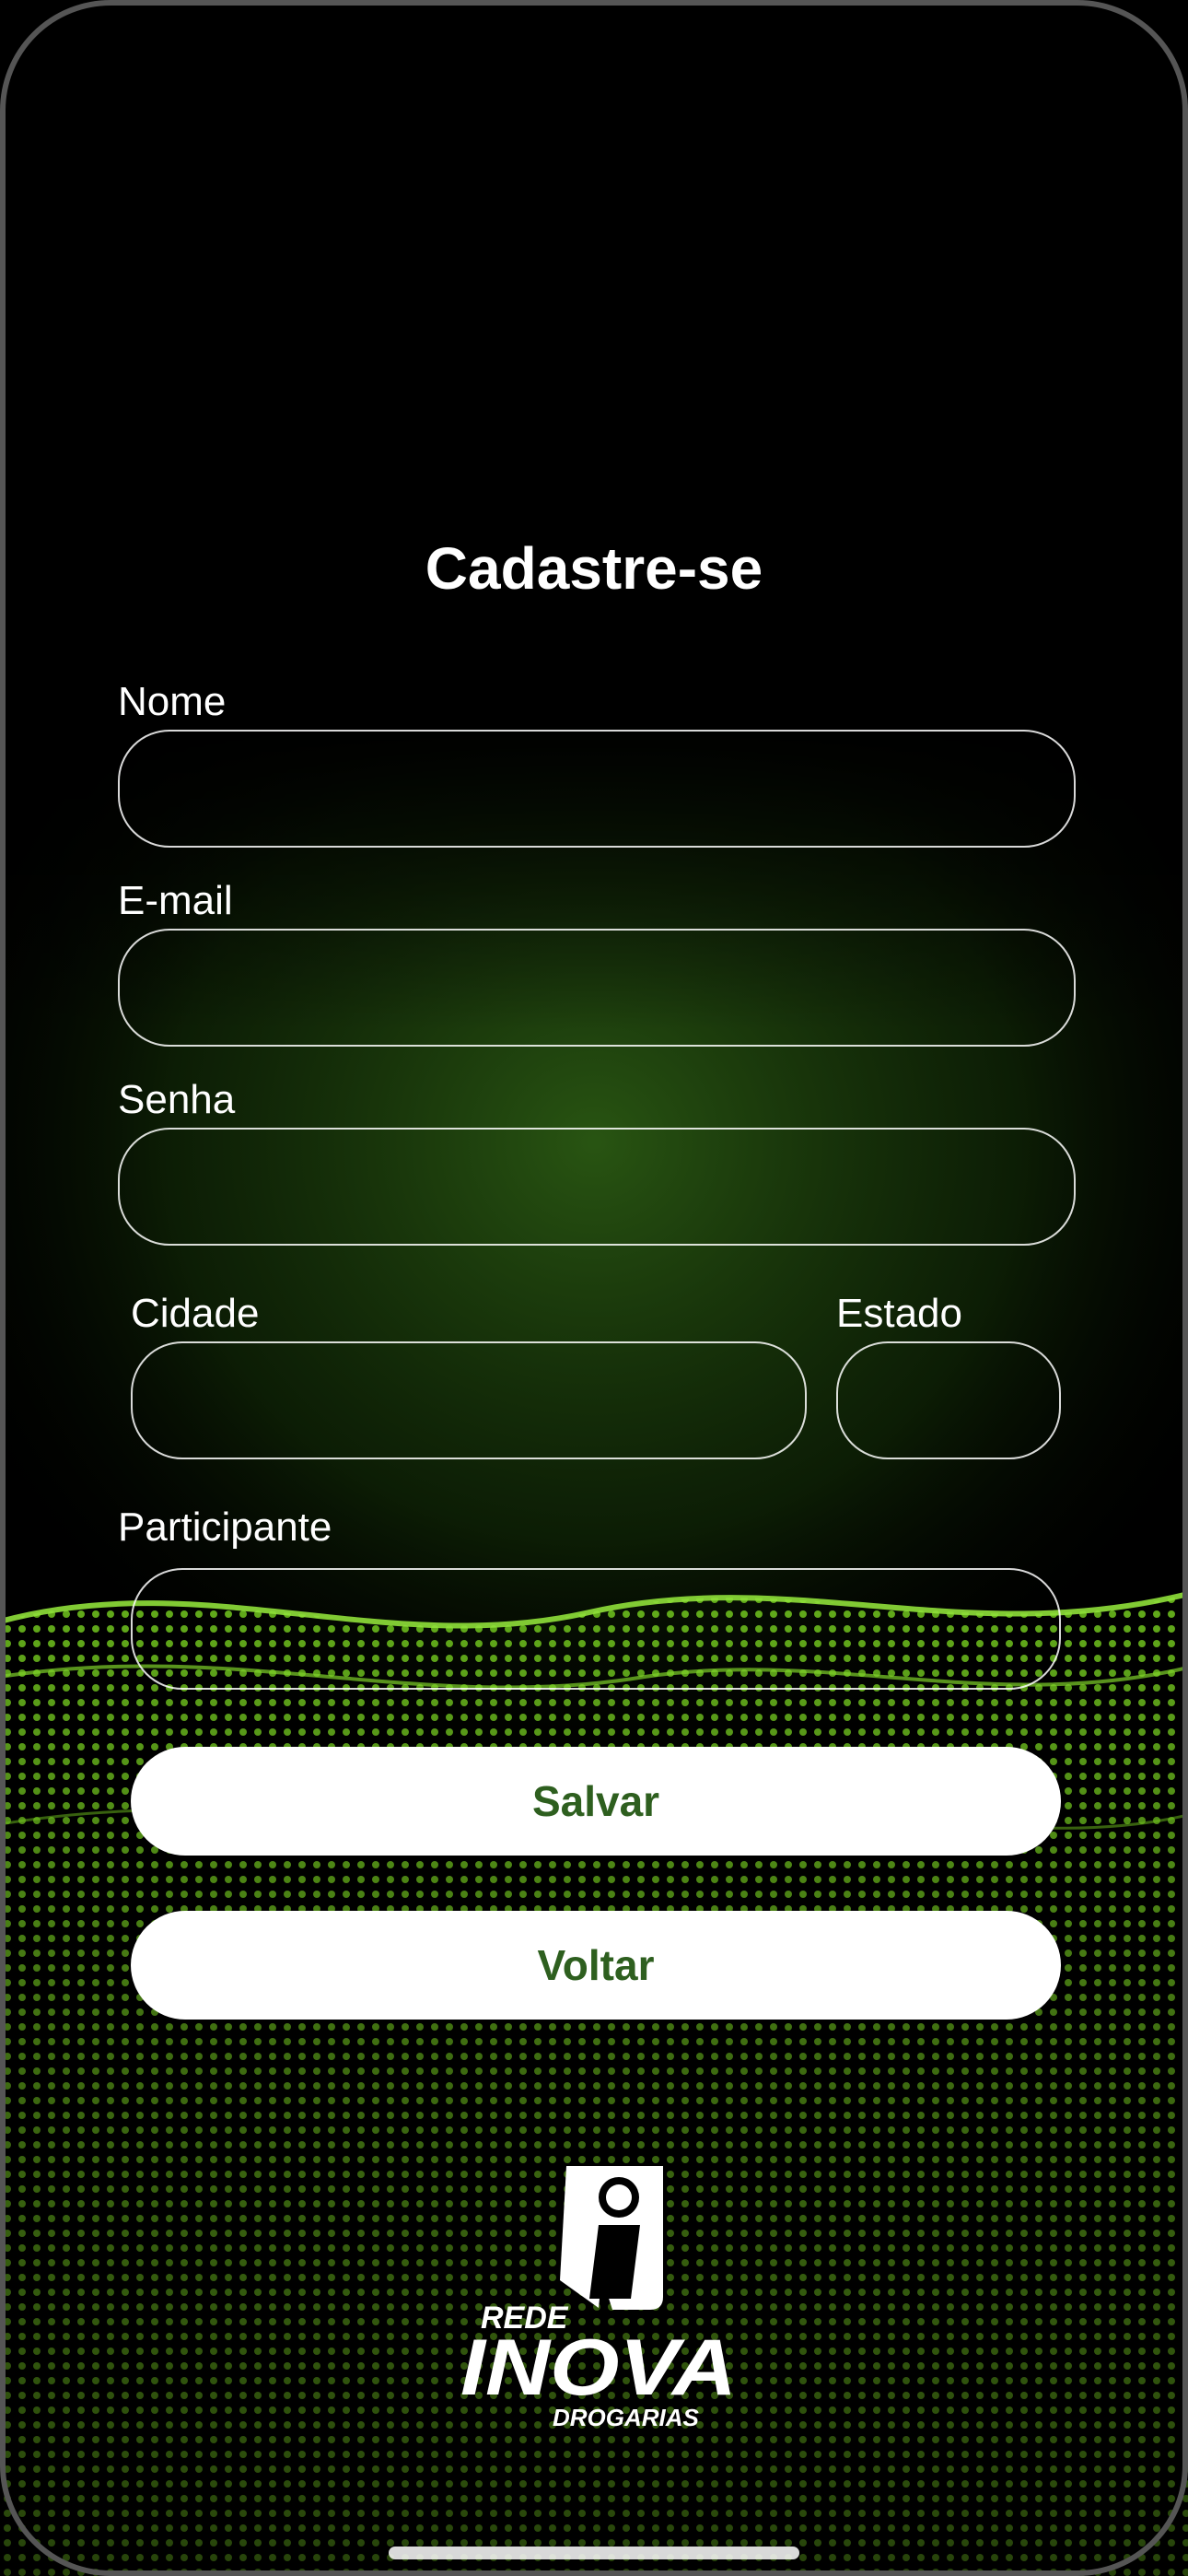 The image size is (1188, 2576). What do you see at coordinates (596, 1965) in the screenshot?
I see `back-button: Voltar` at bounding box center [596, 1965].